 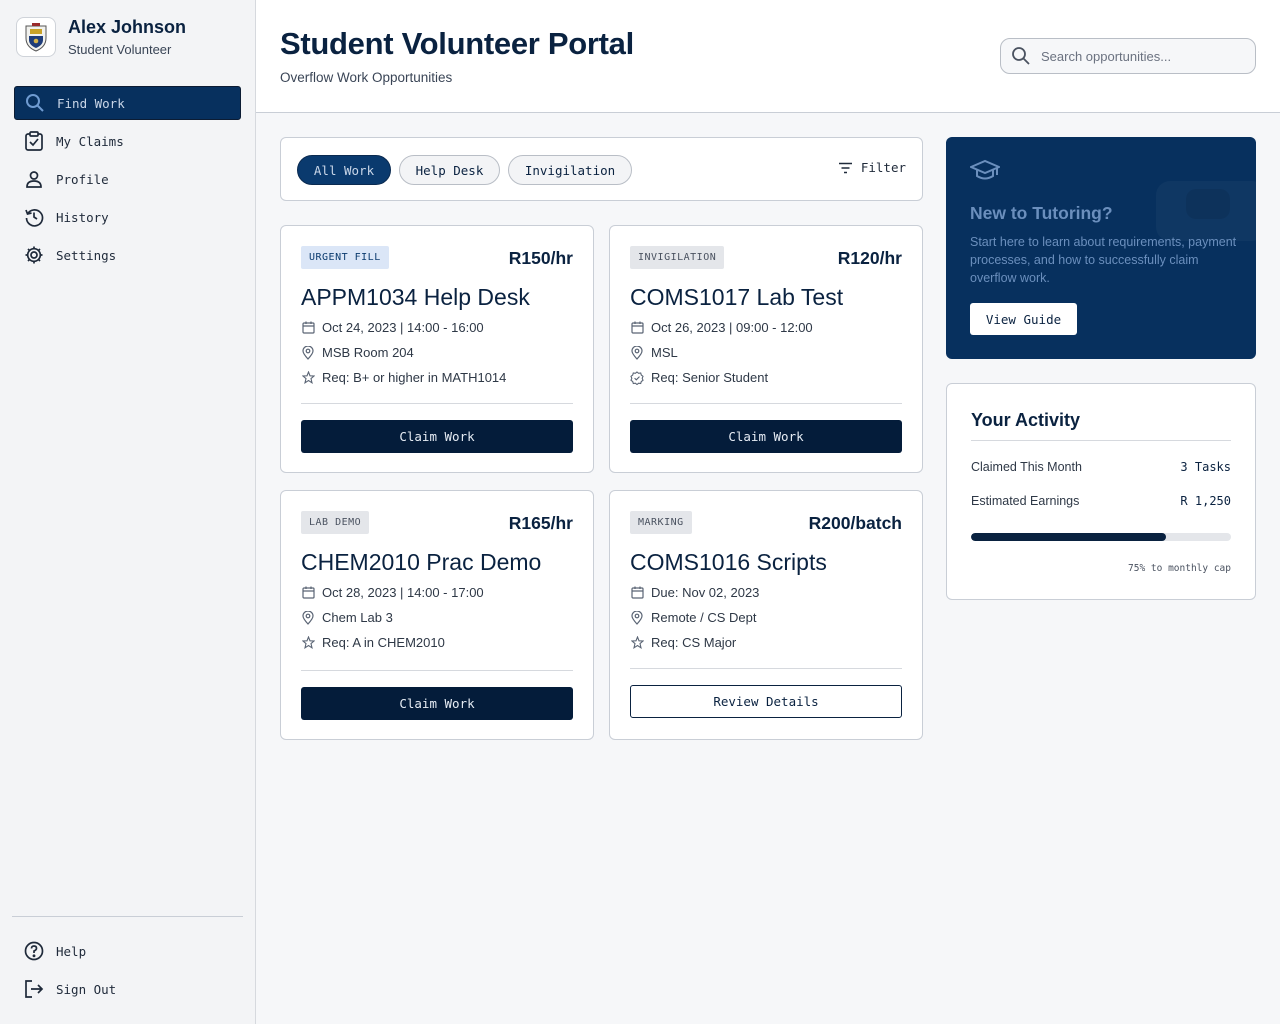 I want to click on star-icon, so click(x=308, y=378).